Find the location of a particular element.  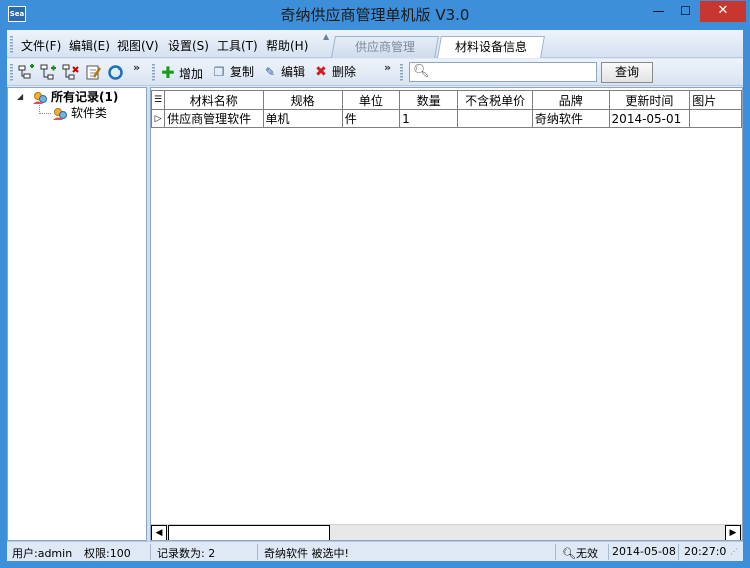

menu-help: 帮助(H) is located at coordinates (287, 45).